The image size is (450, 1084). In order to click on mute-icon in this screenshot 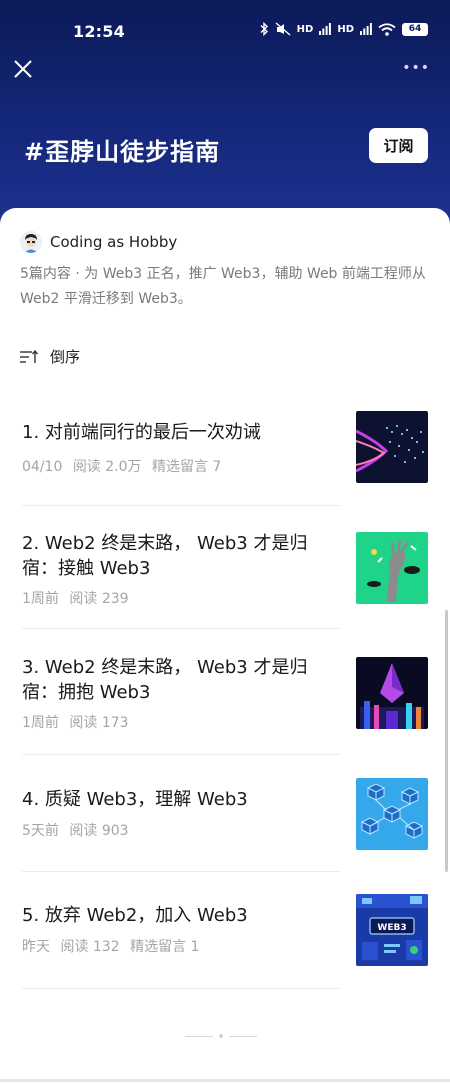, I will do `click(283, 29)`.